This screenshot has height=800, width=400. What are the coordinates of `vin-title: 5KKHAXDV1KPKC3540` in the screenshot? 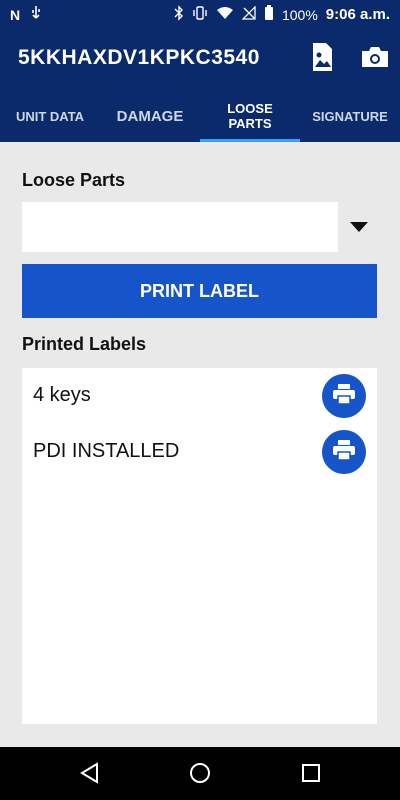 It's located at (139, 57).